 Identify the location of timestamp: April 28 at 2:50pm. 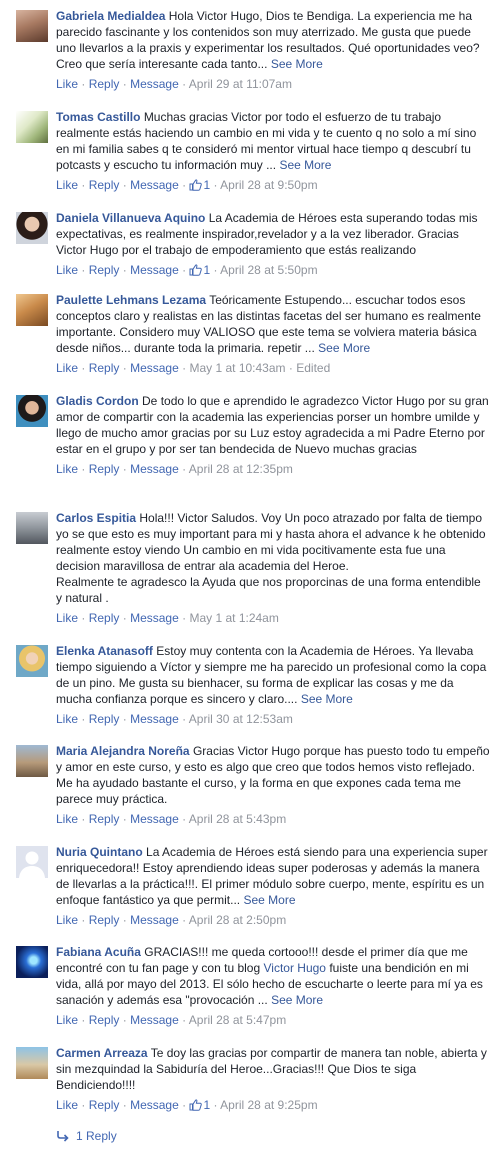
(237, 920).